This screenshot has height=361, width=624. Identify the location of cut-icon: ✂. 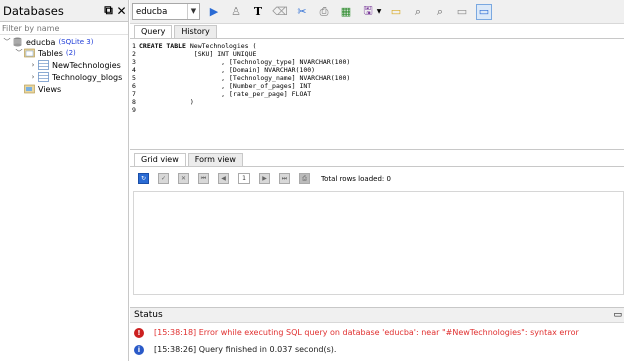
(302, 12).